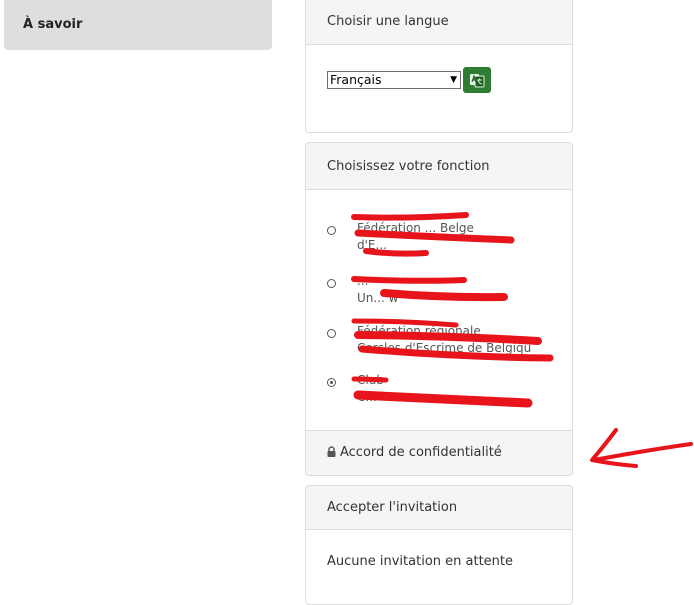  What do you see at coordinates (439, 22) in the screenshot?
I see `language-panel-title: Choisir une langue` at bounding box center [439, 22].